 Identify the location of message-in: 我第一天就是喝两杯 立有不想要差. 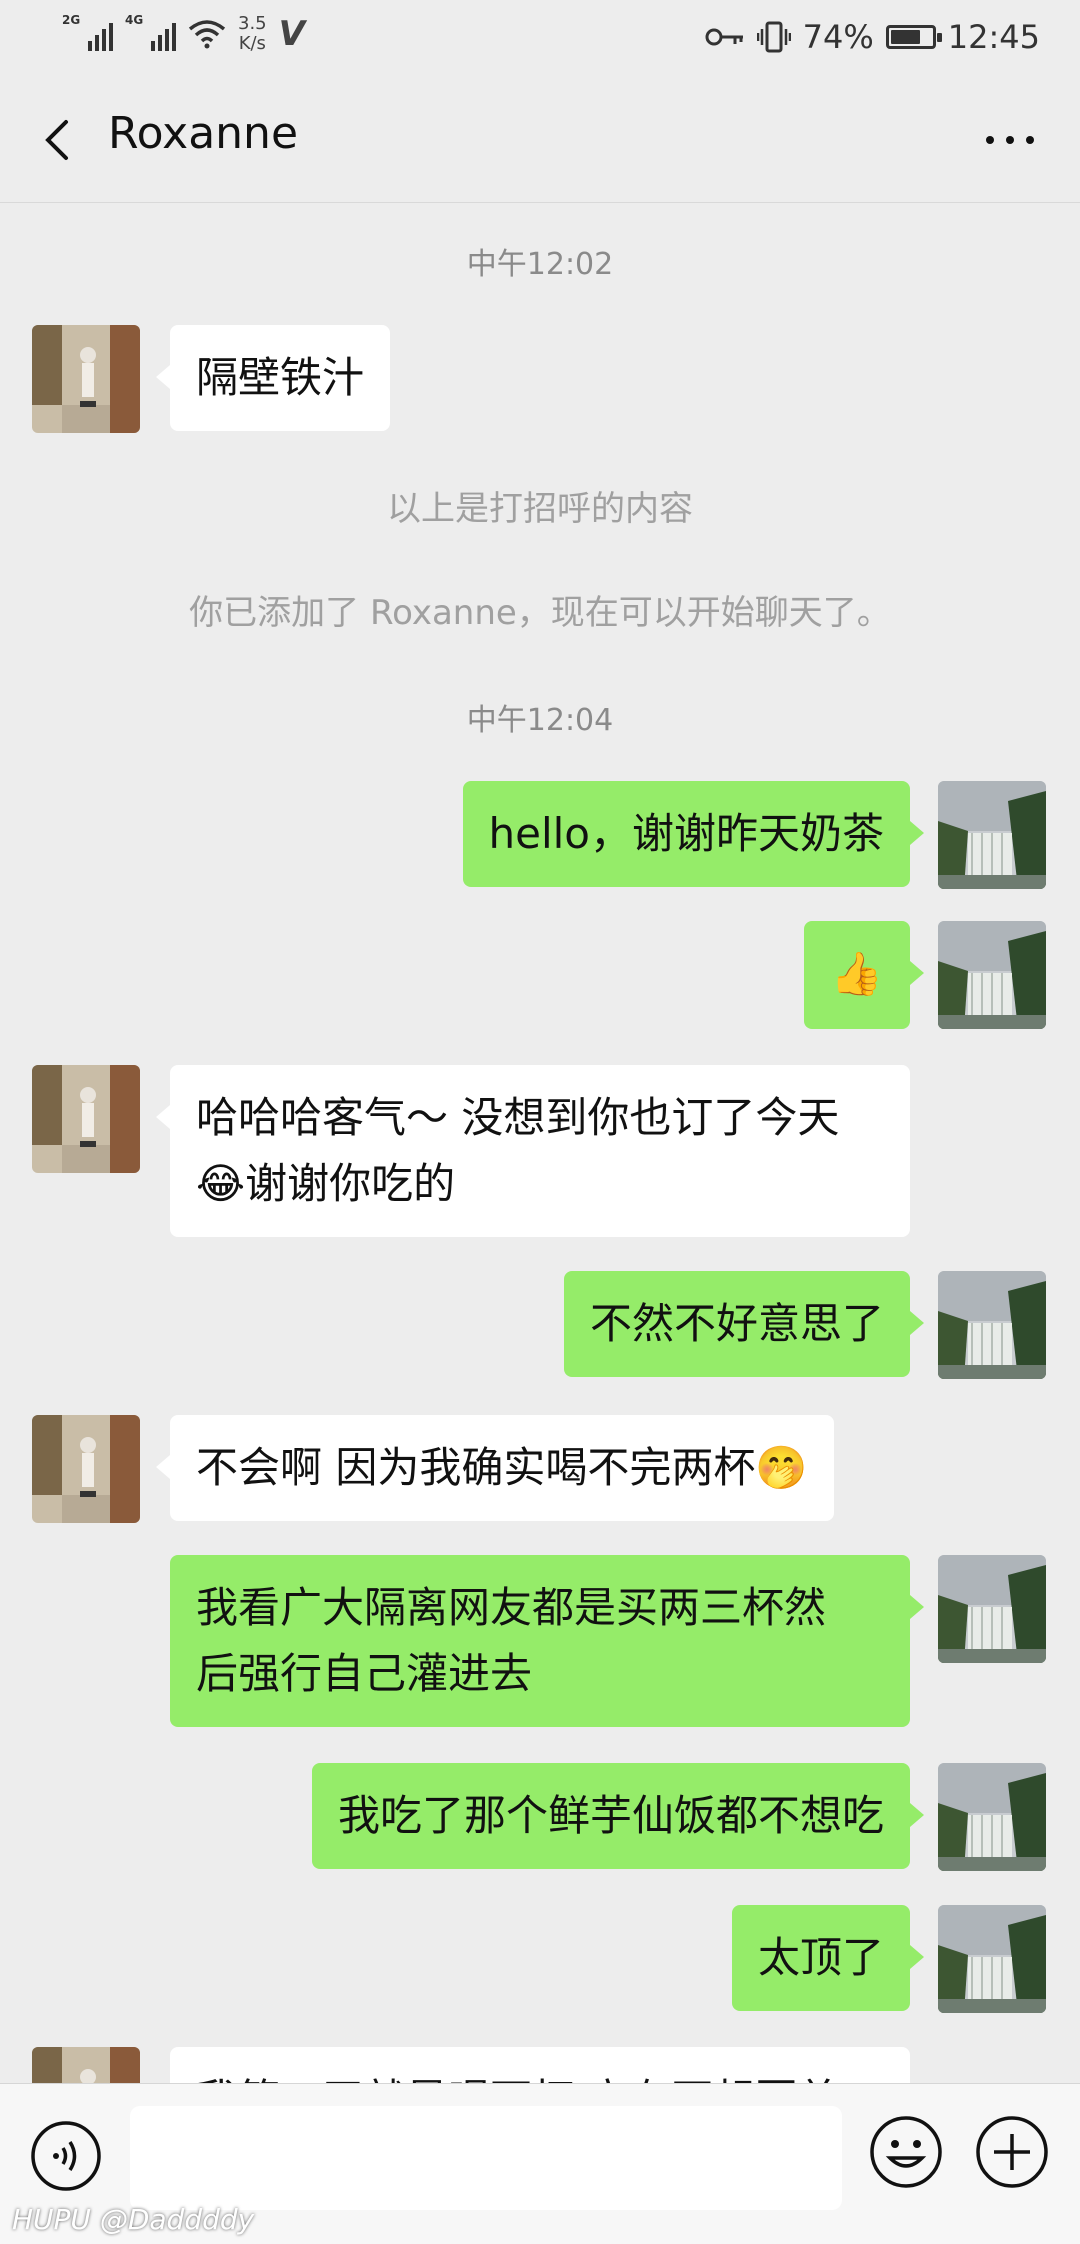
(540, 2065).